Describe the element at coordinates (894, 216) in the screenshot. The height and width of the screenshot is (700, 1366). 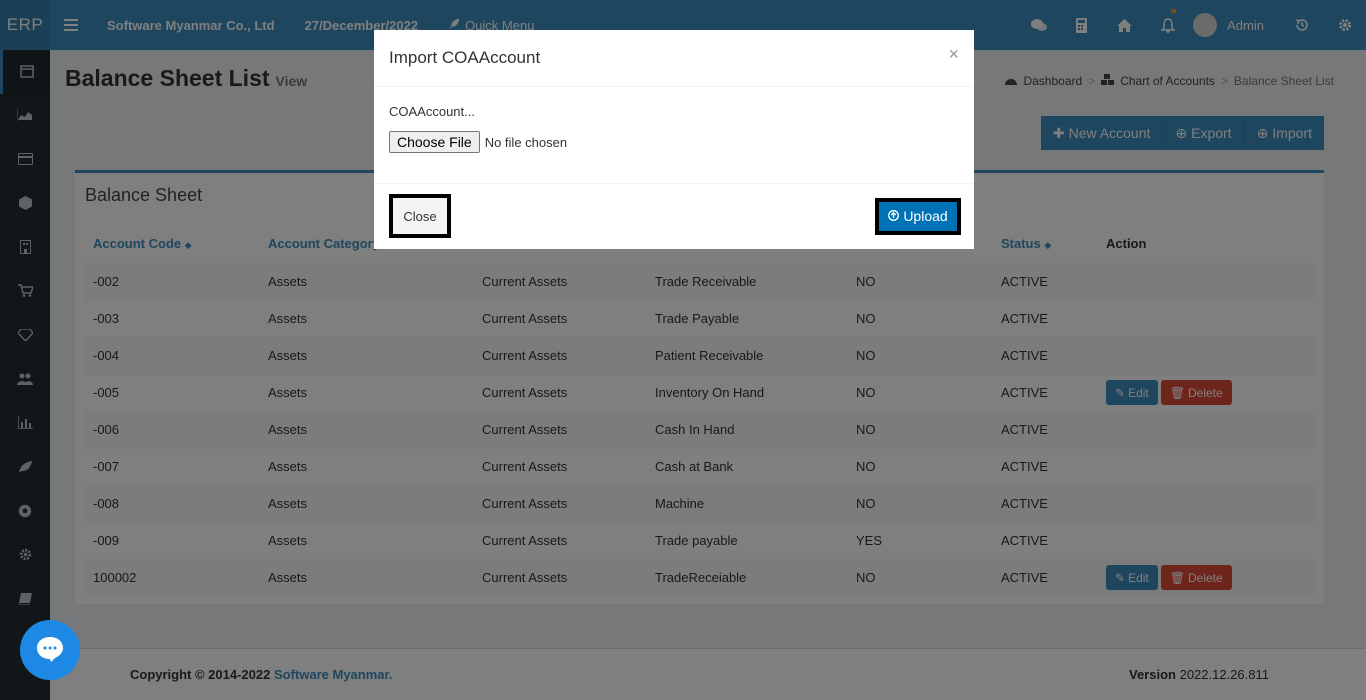
I see `upload-icon` at that location.